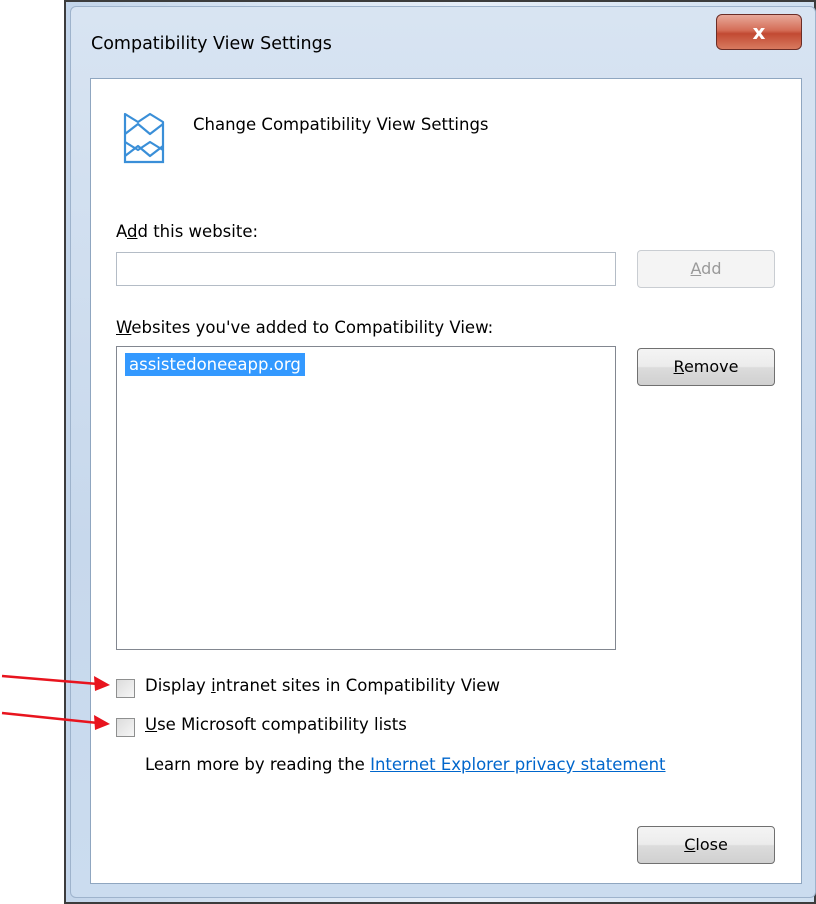 The image size is (816, 904). What do you see at coordinates (125, 688) in the screenshot?
I see `intranet-checkbox` at bounding box center [125, 688].